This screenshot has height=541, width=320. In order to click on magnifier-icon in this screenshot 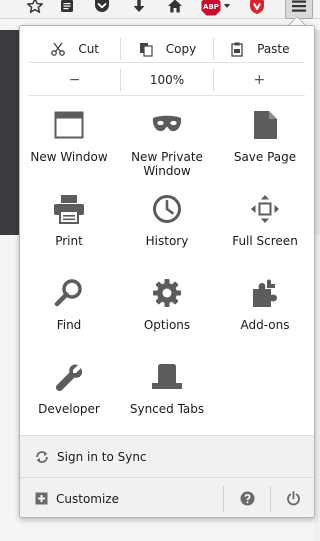, I will do `click(69, 293)`.